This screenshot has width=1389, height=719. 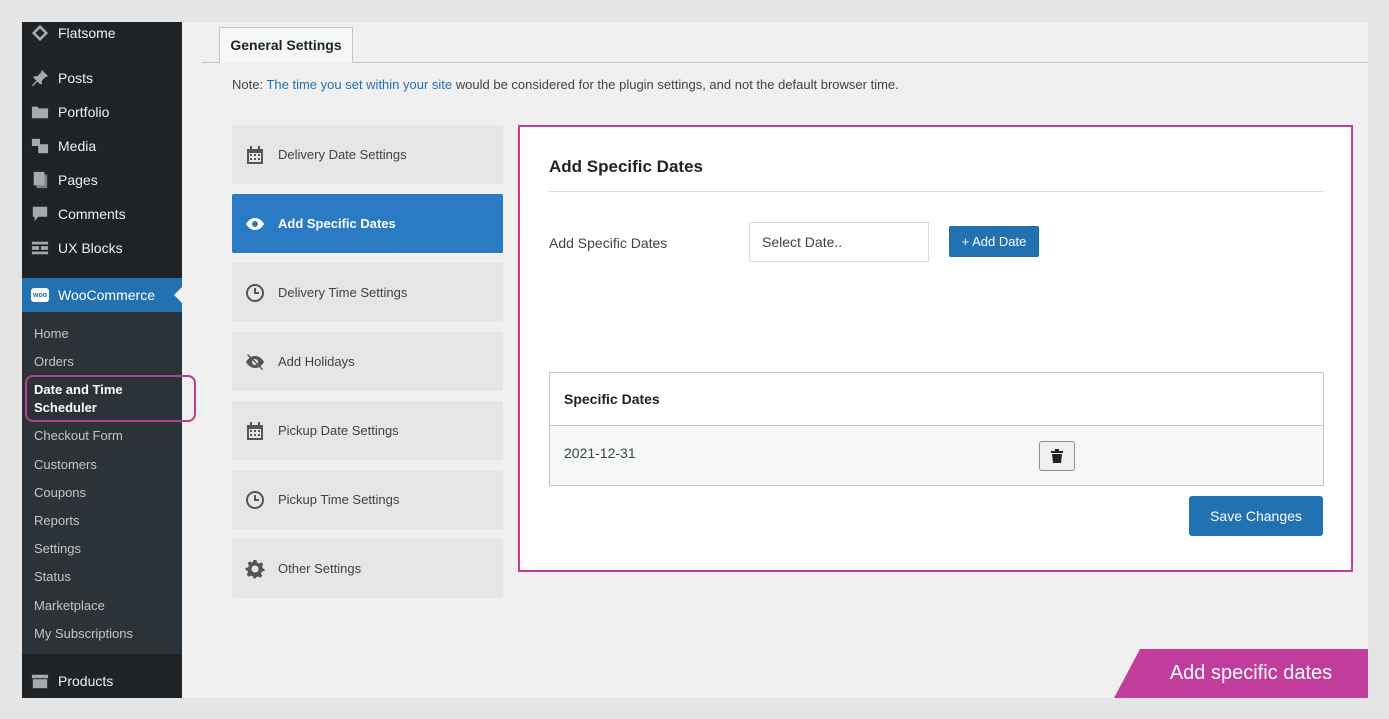 I want to click on panel-divider, so click(x=936, y=191).